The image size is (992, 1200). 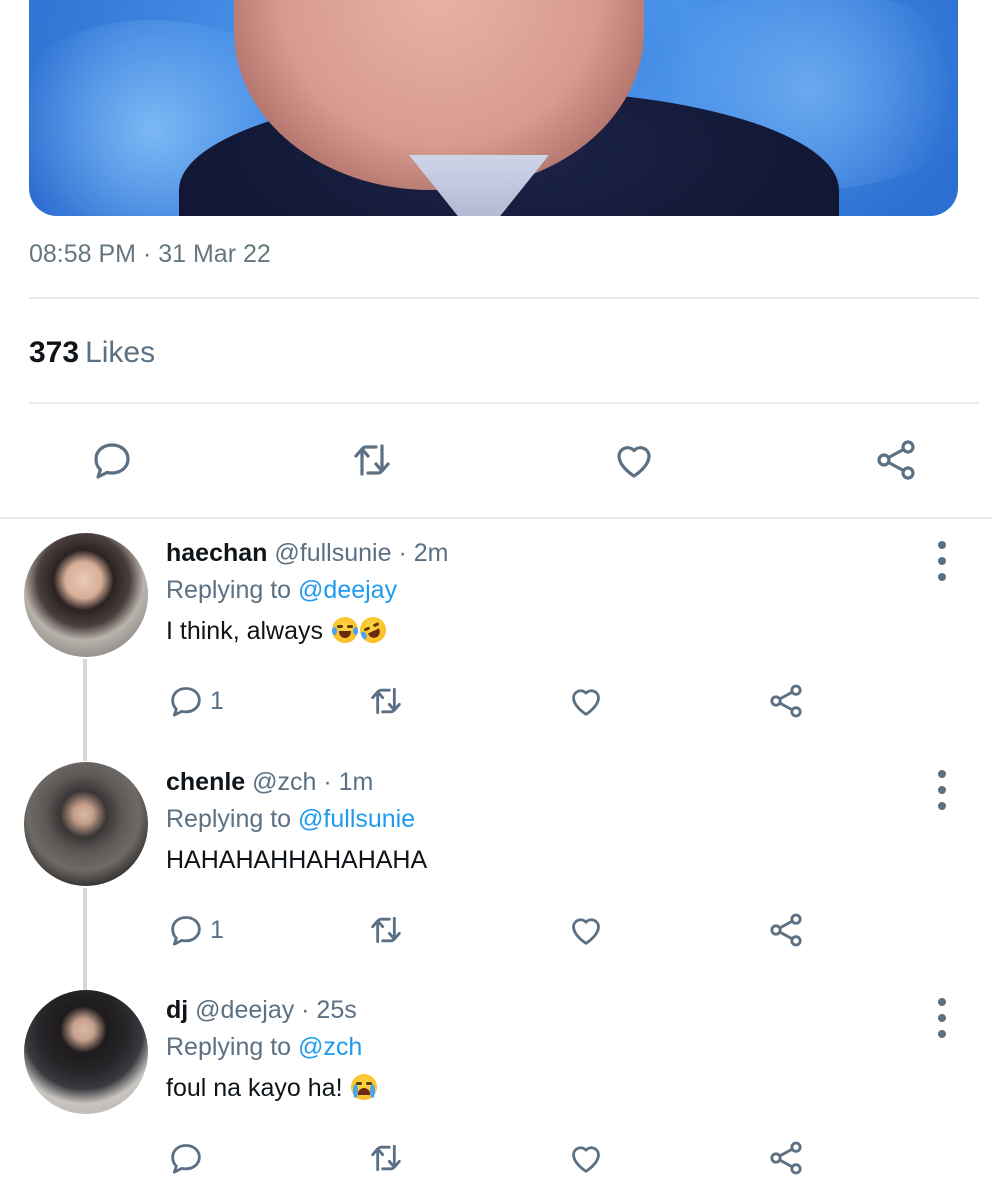 I want to click on replying-to: Replying to @fullsunie, so click(x=536, y=819).